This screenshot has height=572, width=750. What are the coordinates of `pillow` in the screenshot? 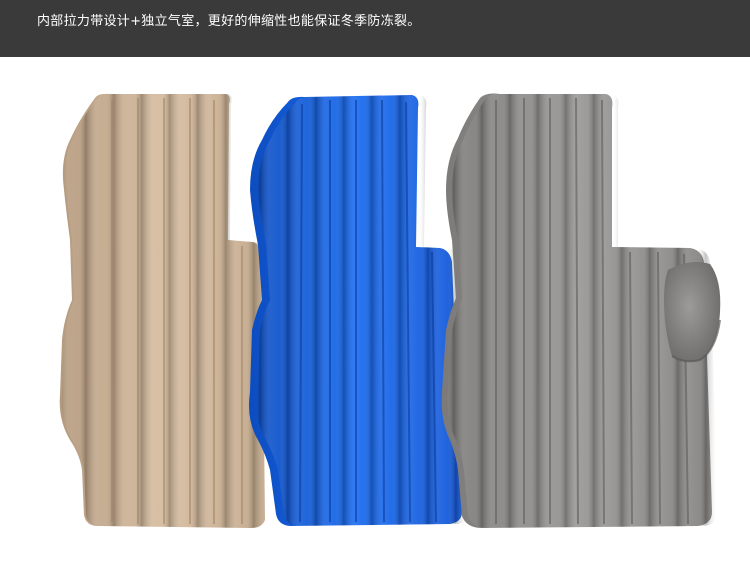 It's located at (692, 312).